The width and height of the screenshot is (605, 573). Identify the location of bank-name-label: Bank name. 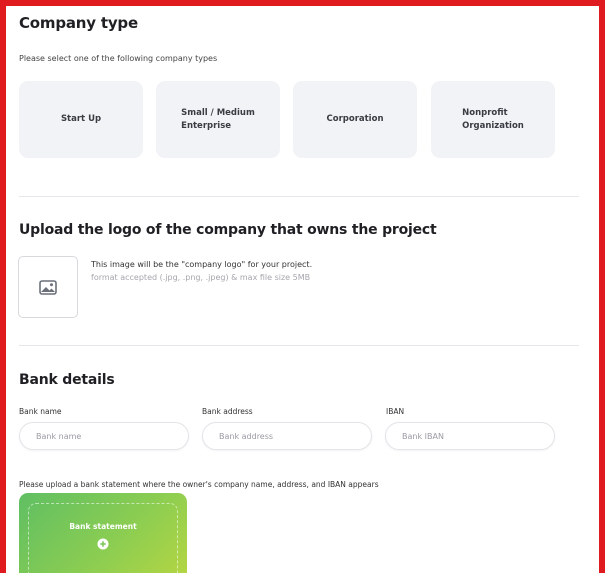
(40, 411).